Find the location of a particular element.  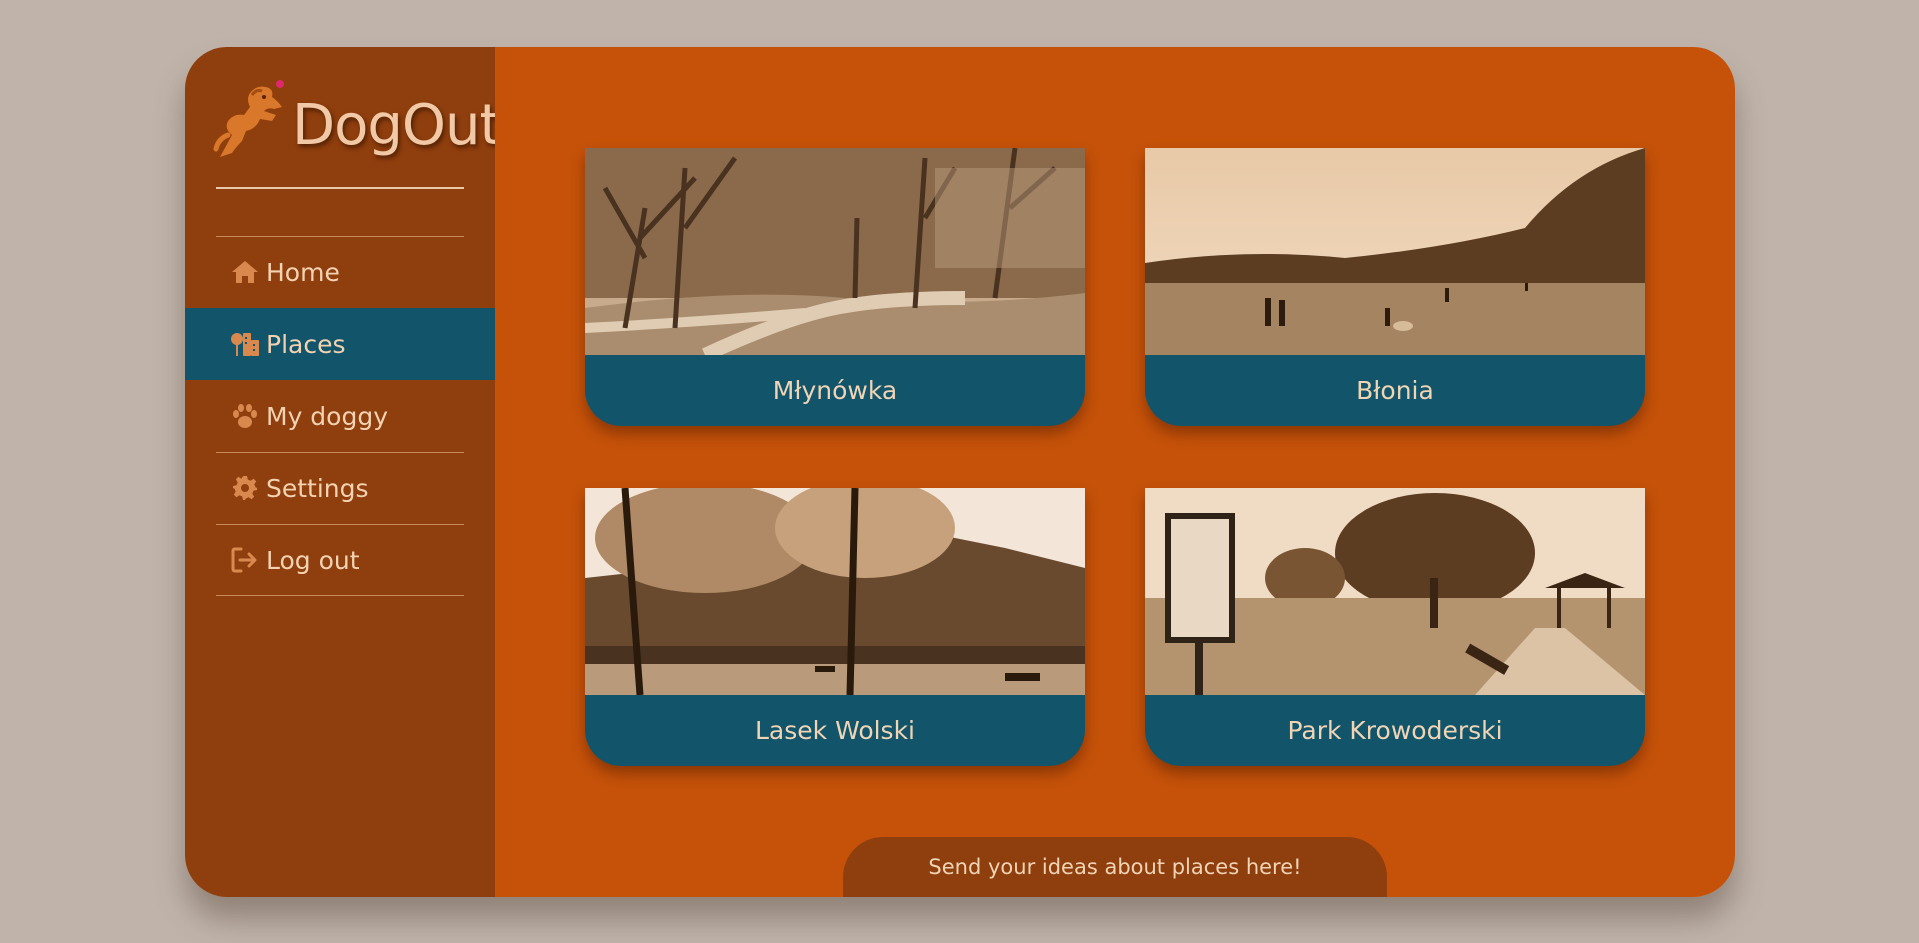

paw-icon is located at coordinates (245, 416).